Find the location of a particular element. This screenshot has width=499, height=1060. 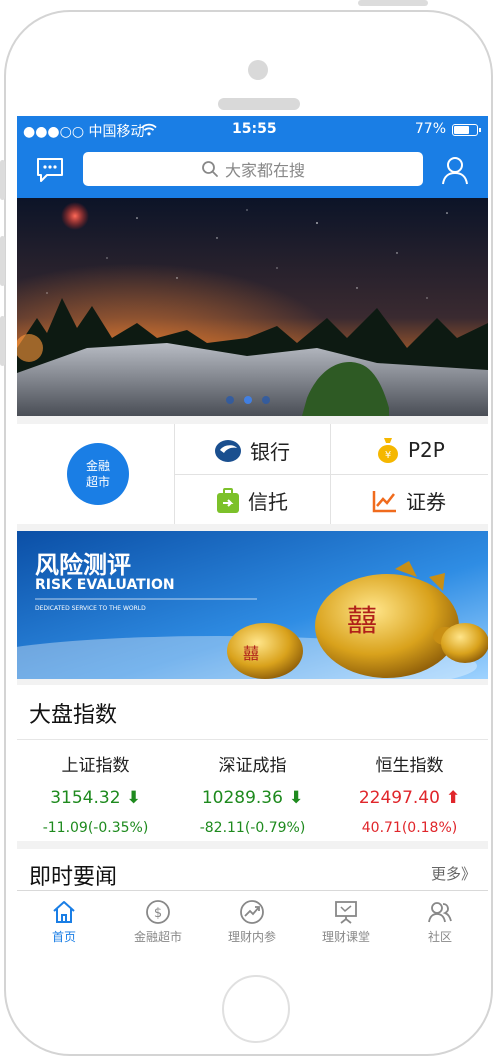

index-change: -82.11(-0.79%) is located at coordinates (252, 828).